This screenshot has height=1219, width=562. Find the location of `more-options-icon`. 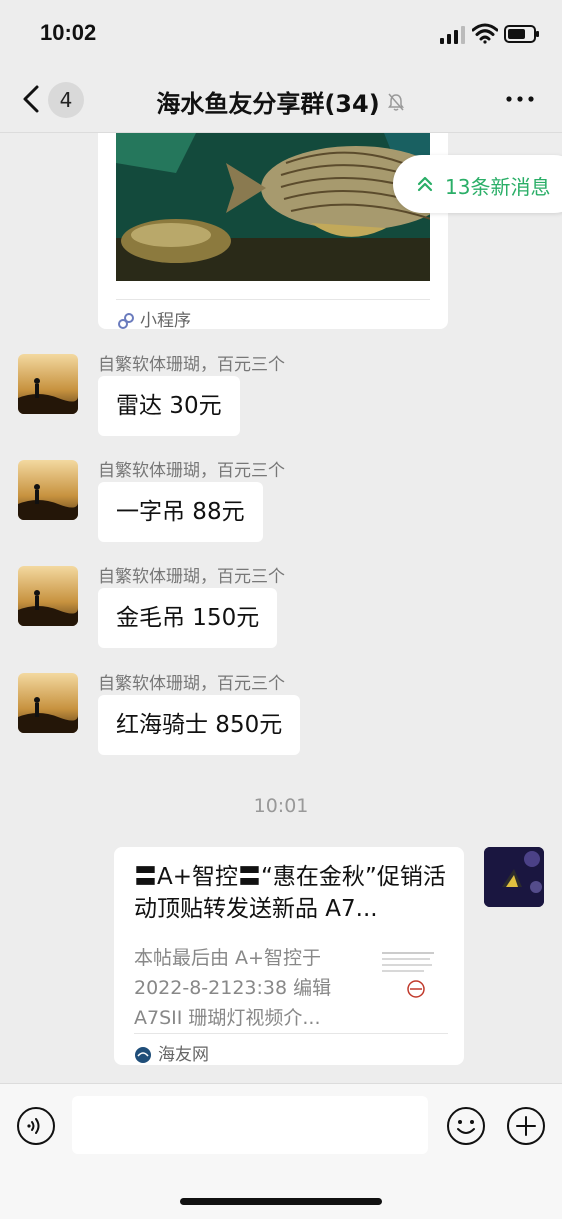

more-options-icon is located at coordinates (520, 99).